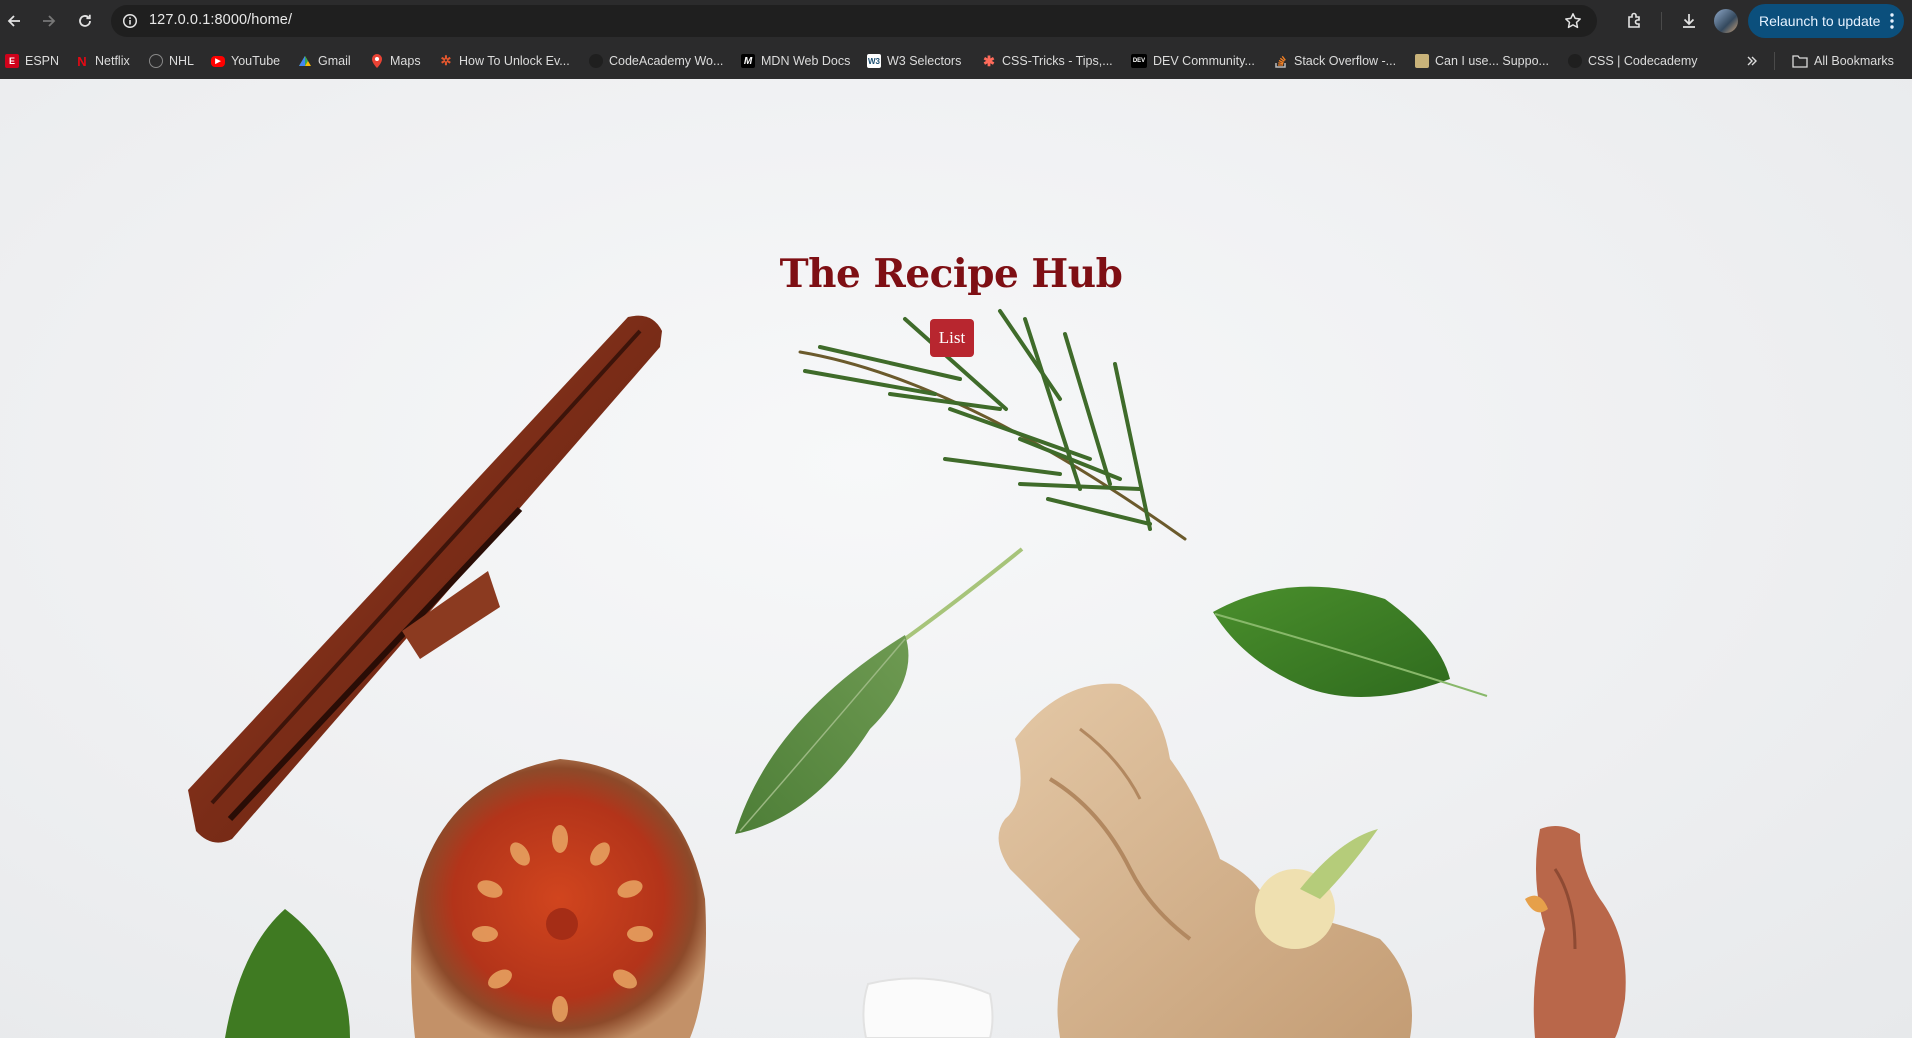 The height and width of the screenshot is (1038, 1912). What do you see at coordinates (1892, 21) in the screenshot?
I see `more-menu-icon` at bounding box center [1892, 21].